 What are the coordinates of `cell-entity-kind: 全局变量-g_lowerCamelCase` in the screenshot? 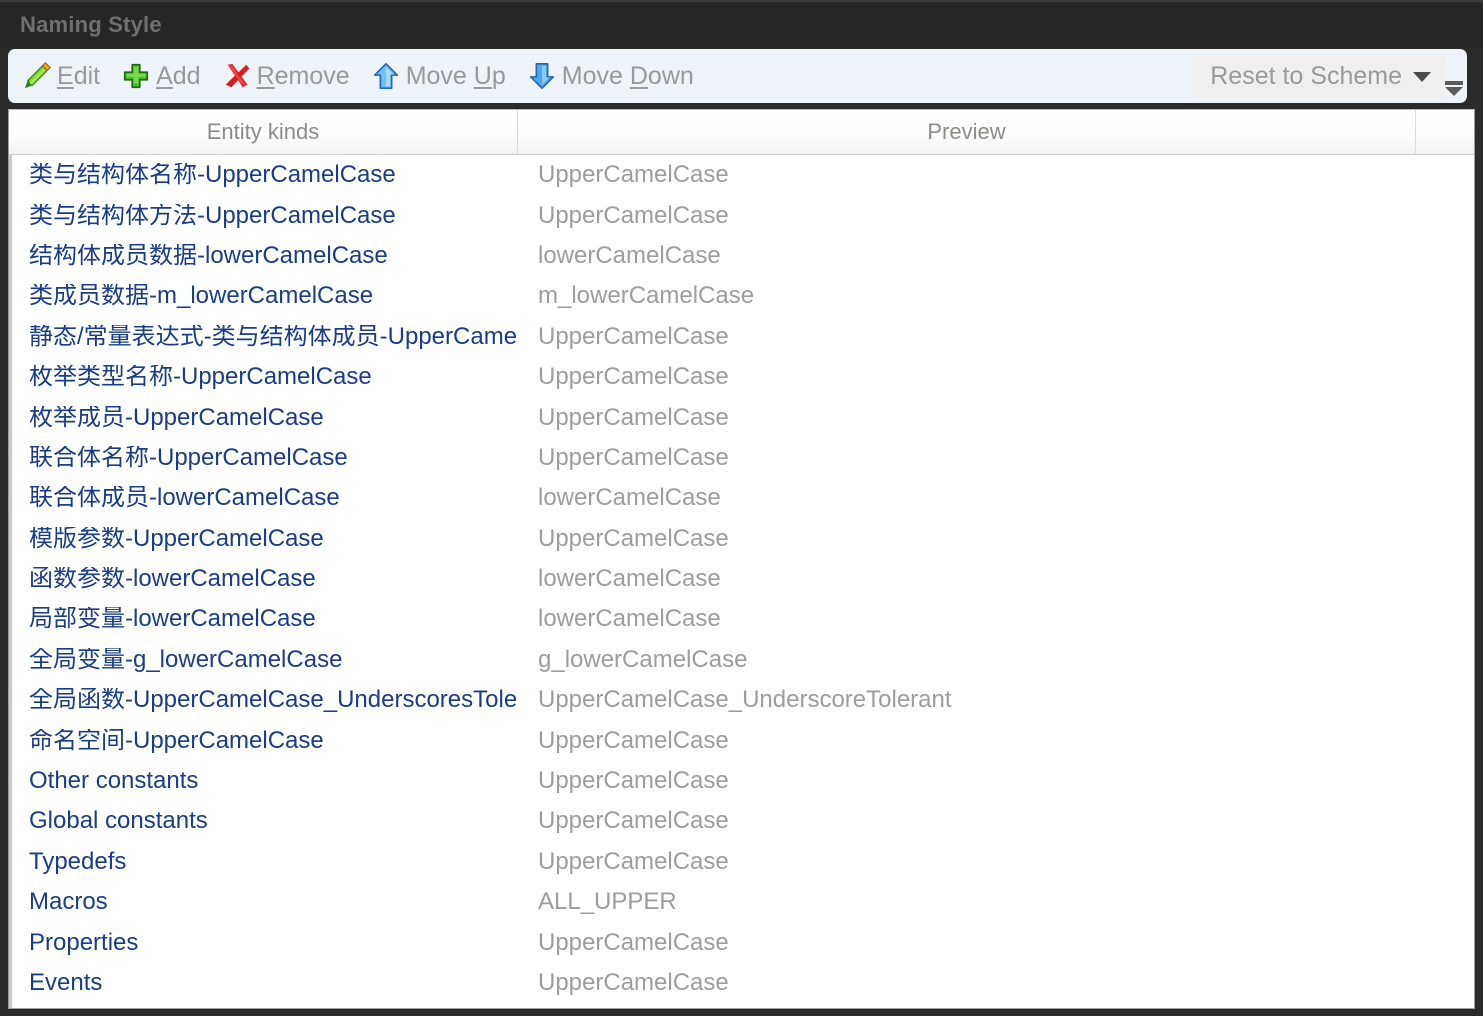 It's located at (186, 659).